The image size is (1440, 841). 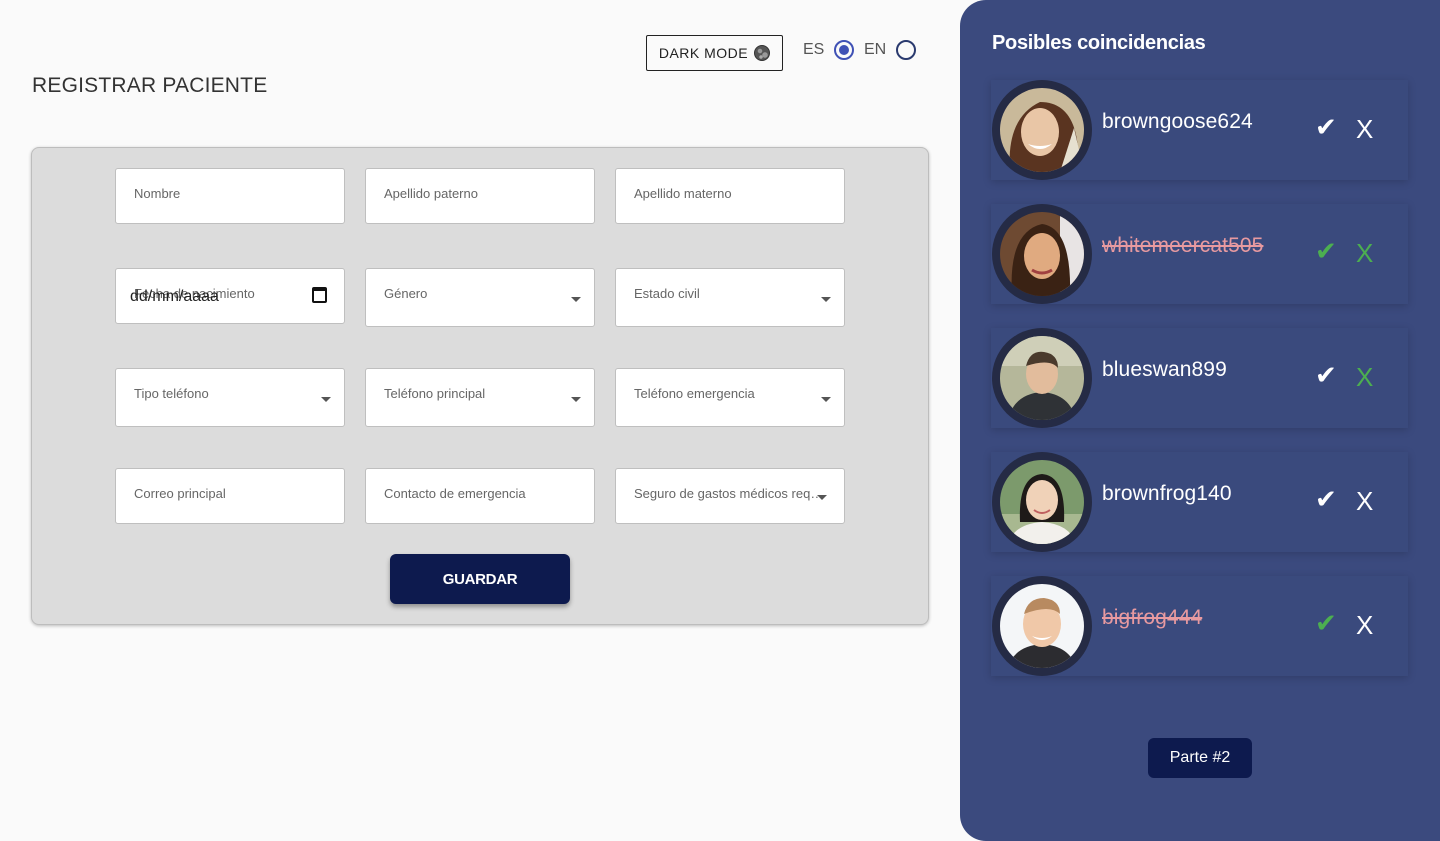 What do you see at coordinates (829, 50) in the screenshot?
I see `lang-option-es: ES` at bounding box center [829, 50].